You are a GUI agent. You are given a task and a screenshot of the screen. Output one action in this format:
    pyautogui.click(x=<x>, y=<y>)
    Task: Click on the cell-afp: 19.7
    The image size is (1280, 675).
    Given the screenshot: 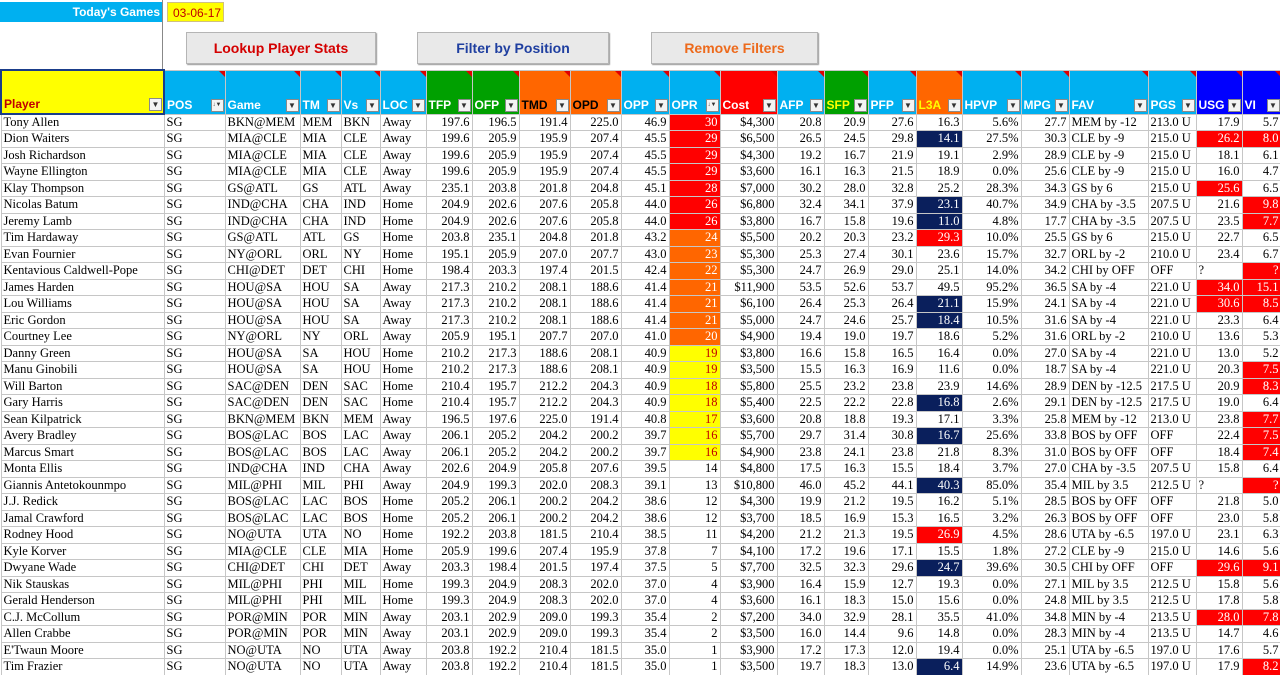 What is the action you would take?
    pyautogui.click(x=800, y=666)
    